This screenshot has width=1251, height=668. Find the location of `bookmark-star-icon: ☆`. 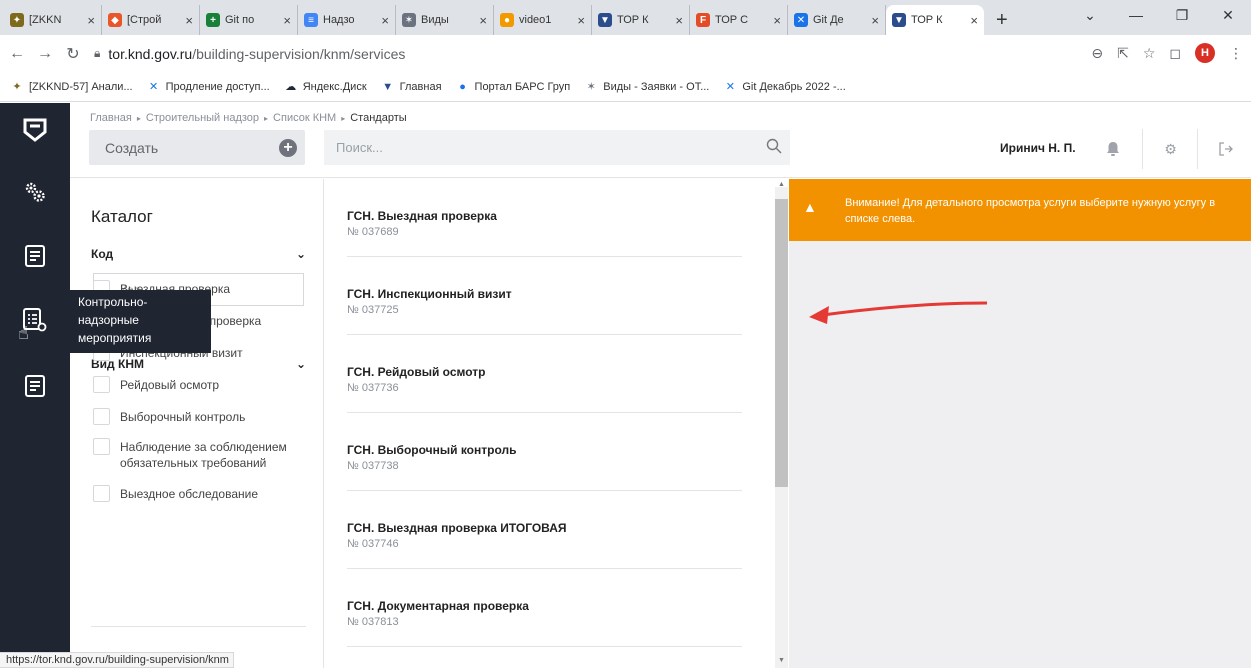

bookmark-star-icon: ☆ is located at coordinates (1149, 53).